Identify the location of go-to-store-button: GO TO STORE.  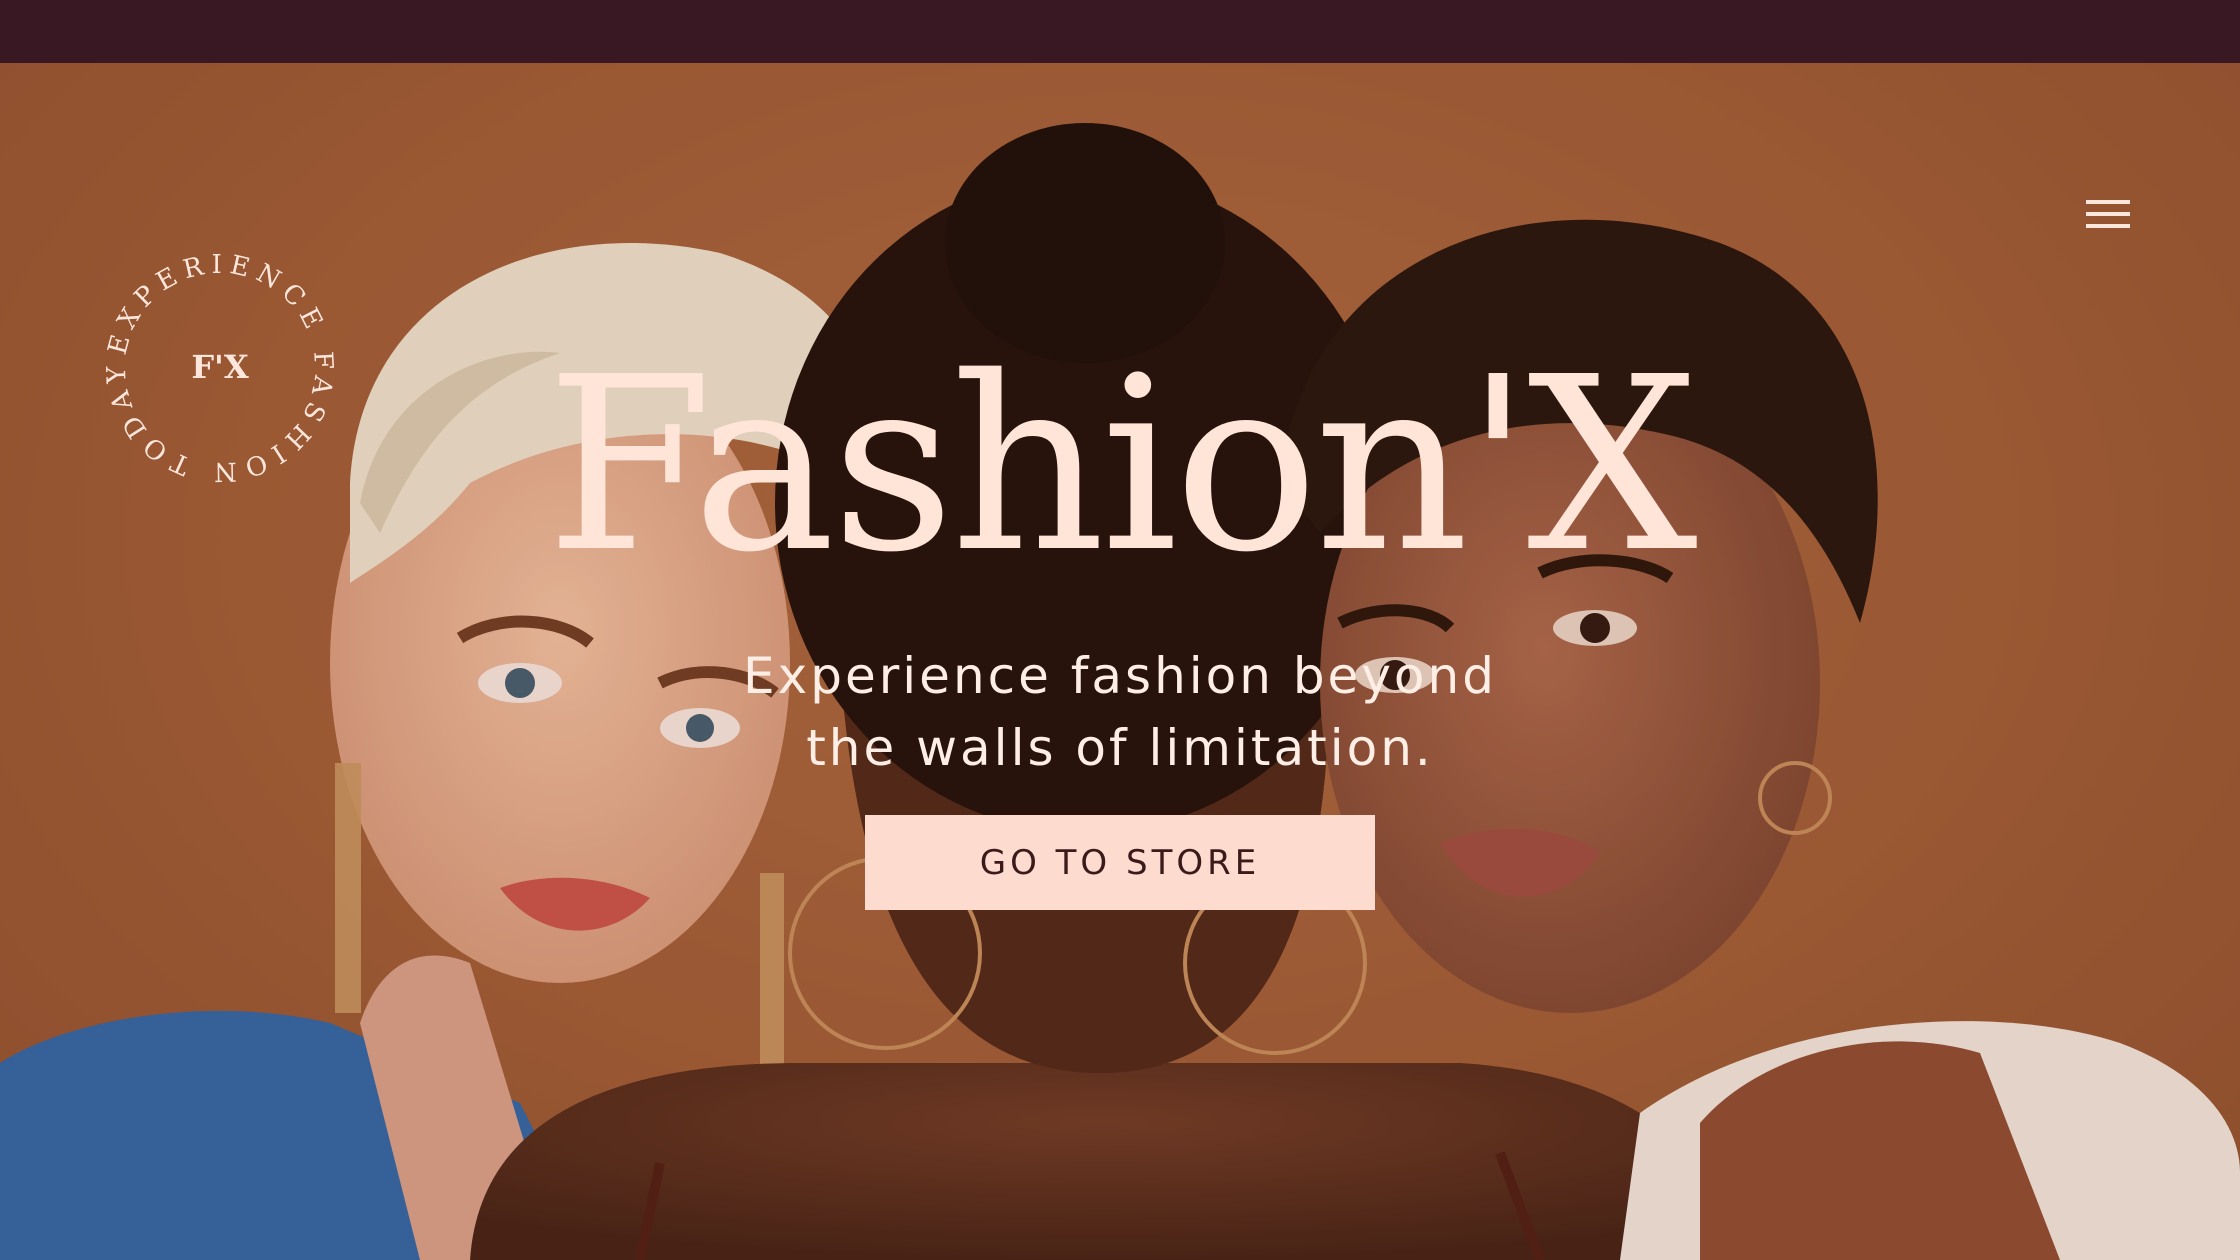
(1120, 862).